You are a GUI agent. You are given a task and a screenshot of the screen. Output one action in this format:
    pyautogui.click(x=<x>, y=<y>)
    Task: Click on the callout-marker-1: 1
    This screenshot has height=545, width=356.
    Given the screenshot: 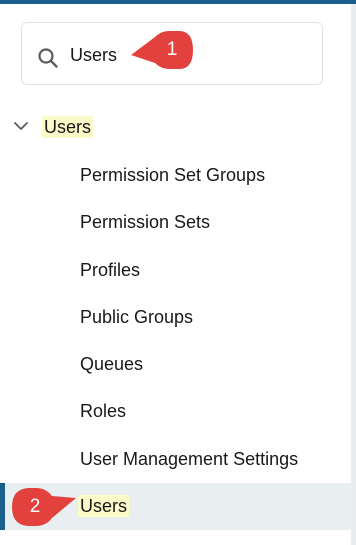 What is the action you would take?
    pyautogui.click(x=160, y=50)
    